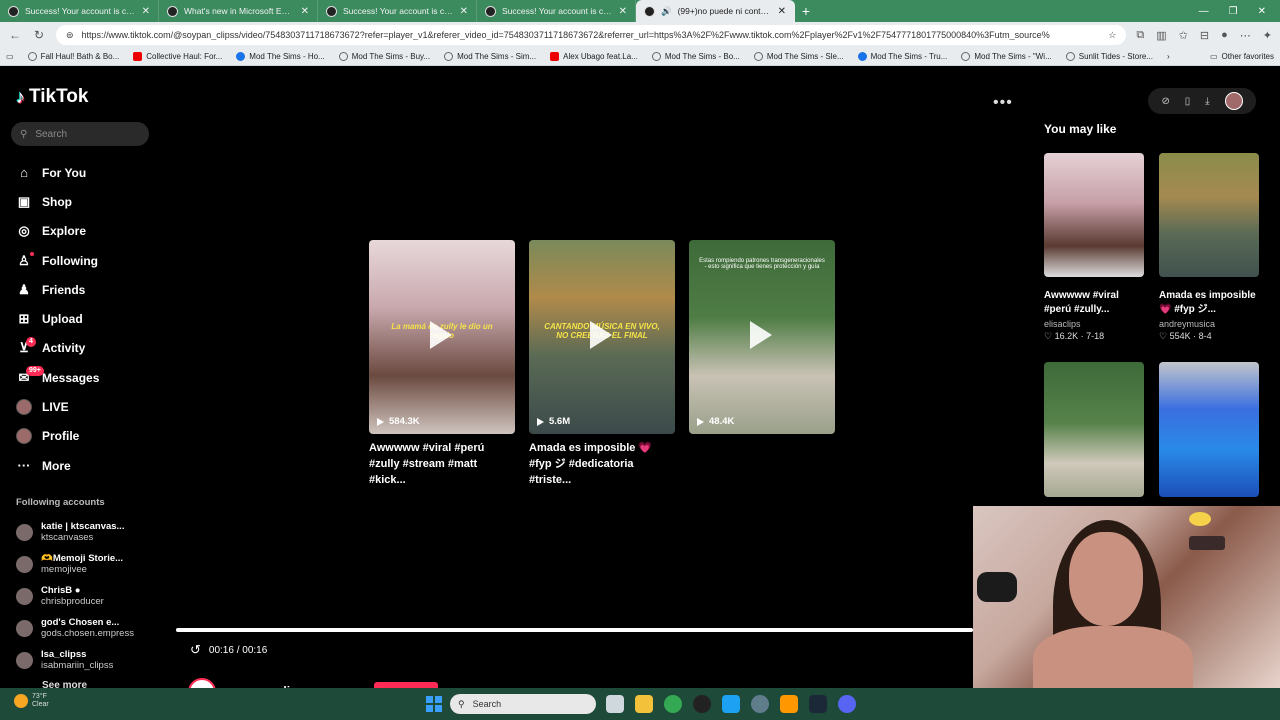 The width and height of the screenshot is (1280, 720). What do you see at coordinates (760, 704) in the screenshot?
I see `settings-icon` at bounding box center [760, 704].